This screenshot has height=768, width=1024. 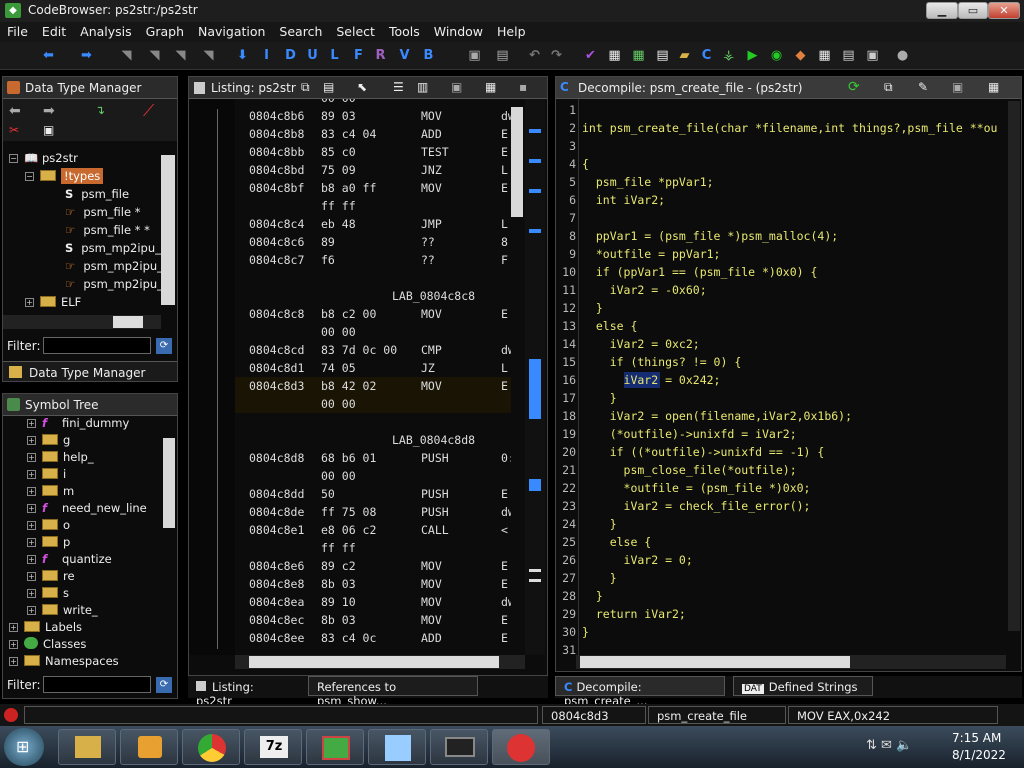 I want to click on decompile-line: 20 if ((*outfile)->unixfd == -1) {, so click(x=782, y=452).